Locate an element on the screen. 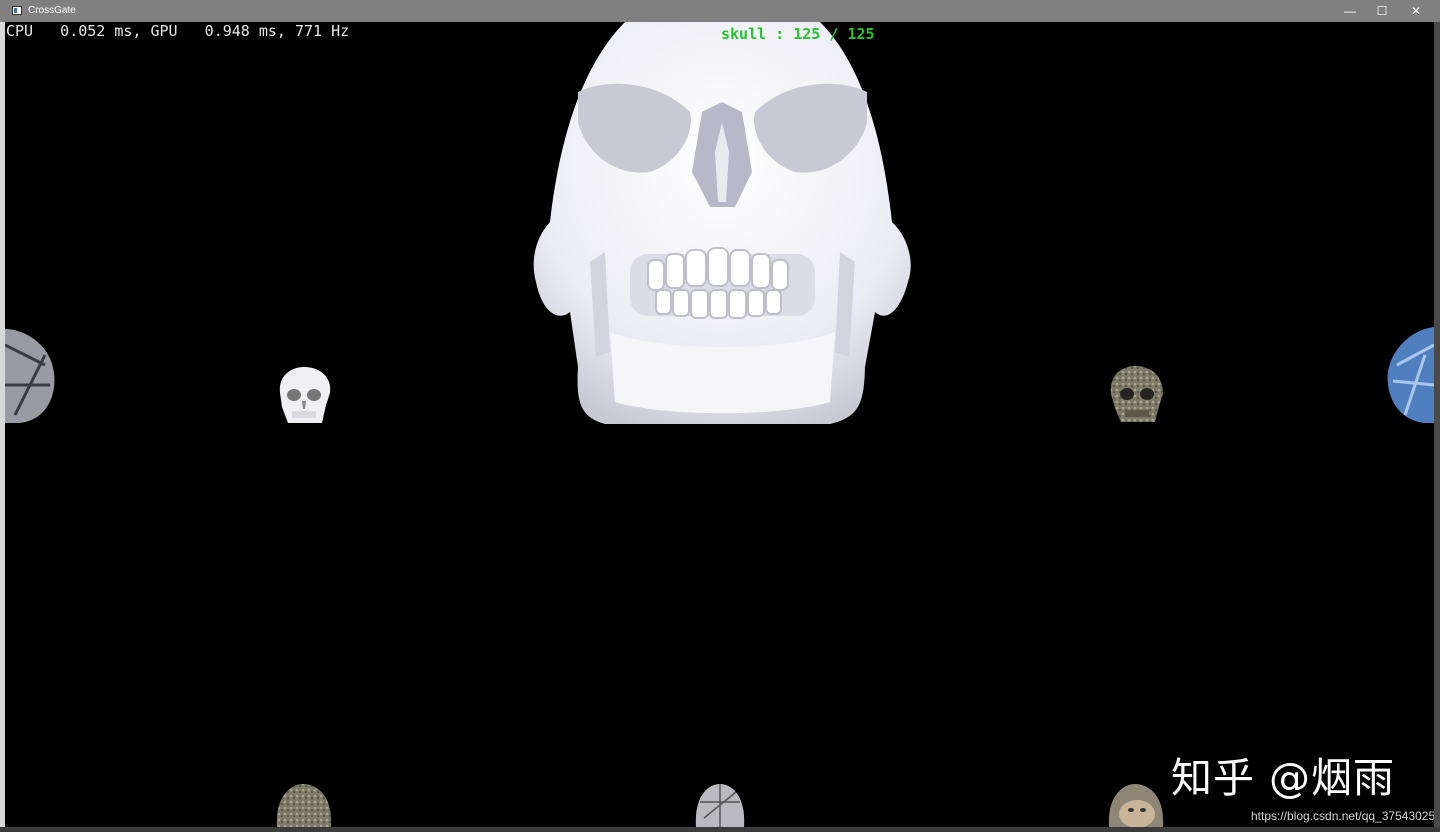  app-icon is located at coordinates (17, 10).